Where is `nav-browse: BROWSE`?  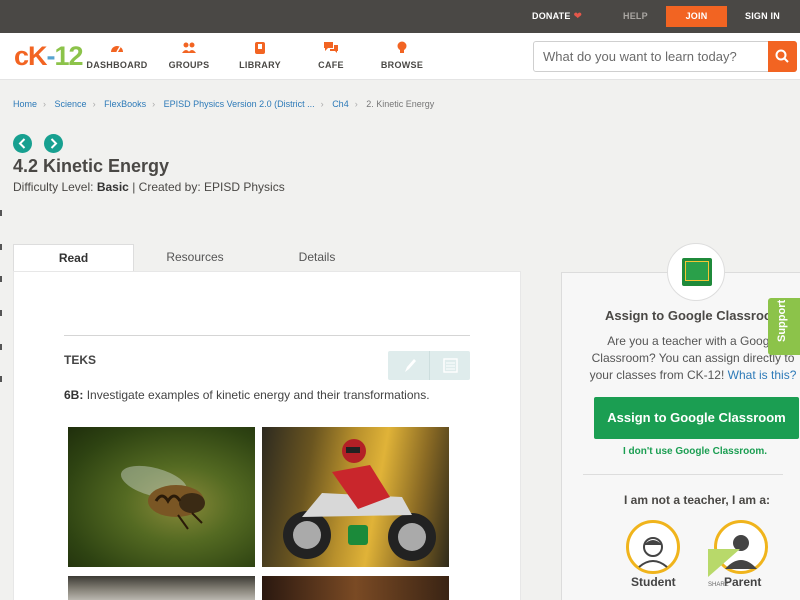 nav-browse: BROWSE is located at coordinates (402, 55).